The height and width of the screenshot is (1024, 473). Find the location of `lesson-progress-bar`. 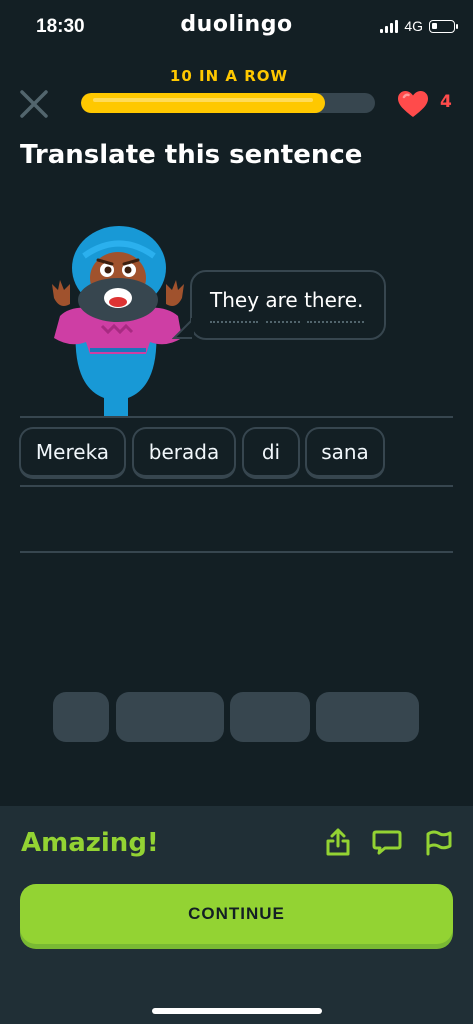

lesson-progress-bar is located at coordinates (228, 103).